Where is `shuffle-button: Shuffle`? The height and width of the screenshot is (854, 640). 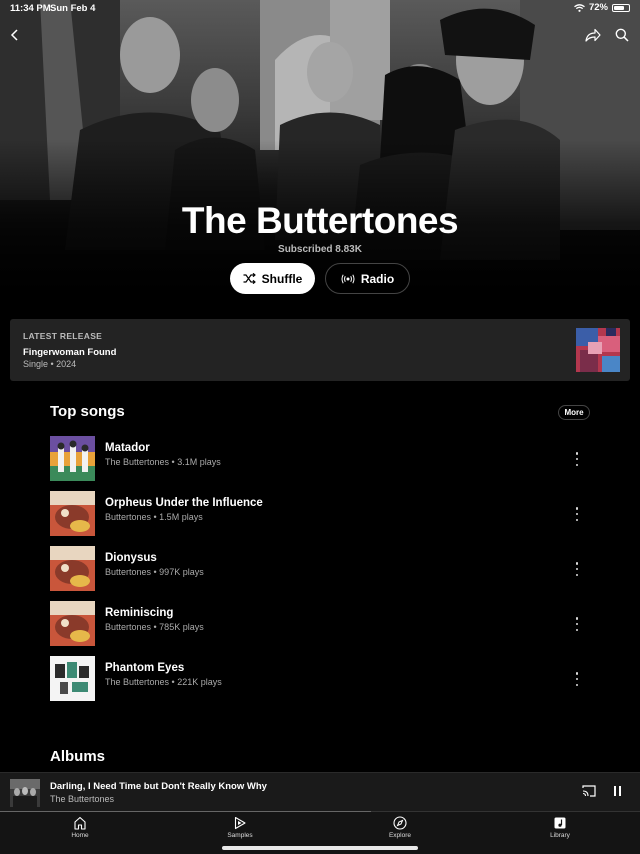 shuffle-button: Shuffle is located at coordinates (272, 278).